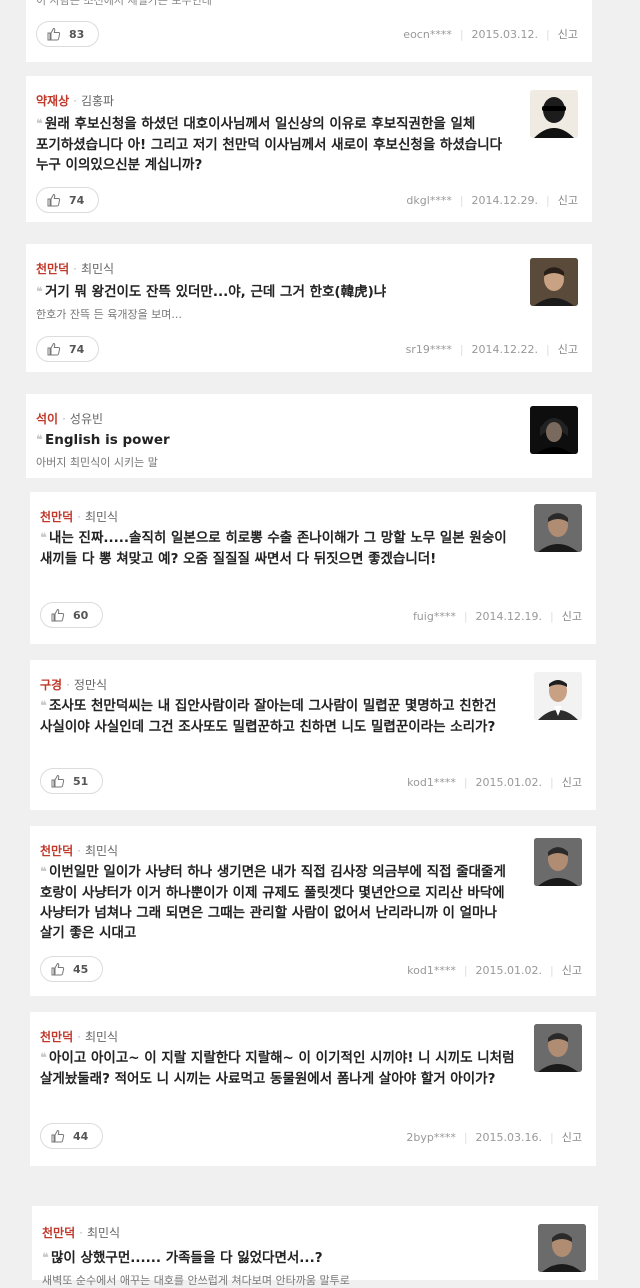 This screenshot has width=640, height=1288. I want to click on like-button: 51, so click(72, 781).